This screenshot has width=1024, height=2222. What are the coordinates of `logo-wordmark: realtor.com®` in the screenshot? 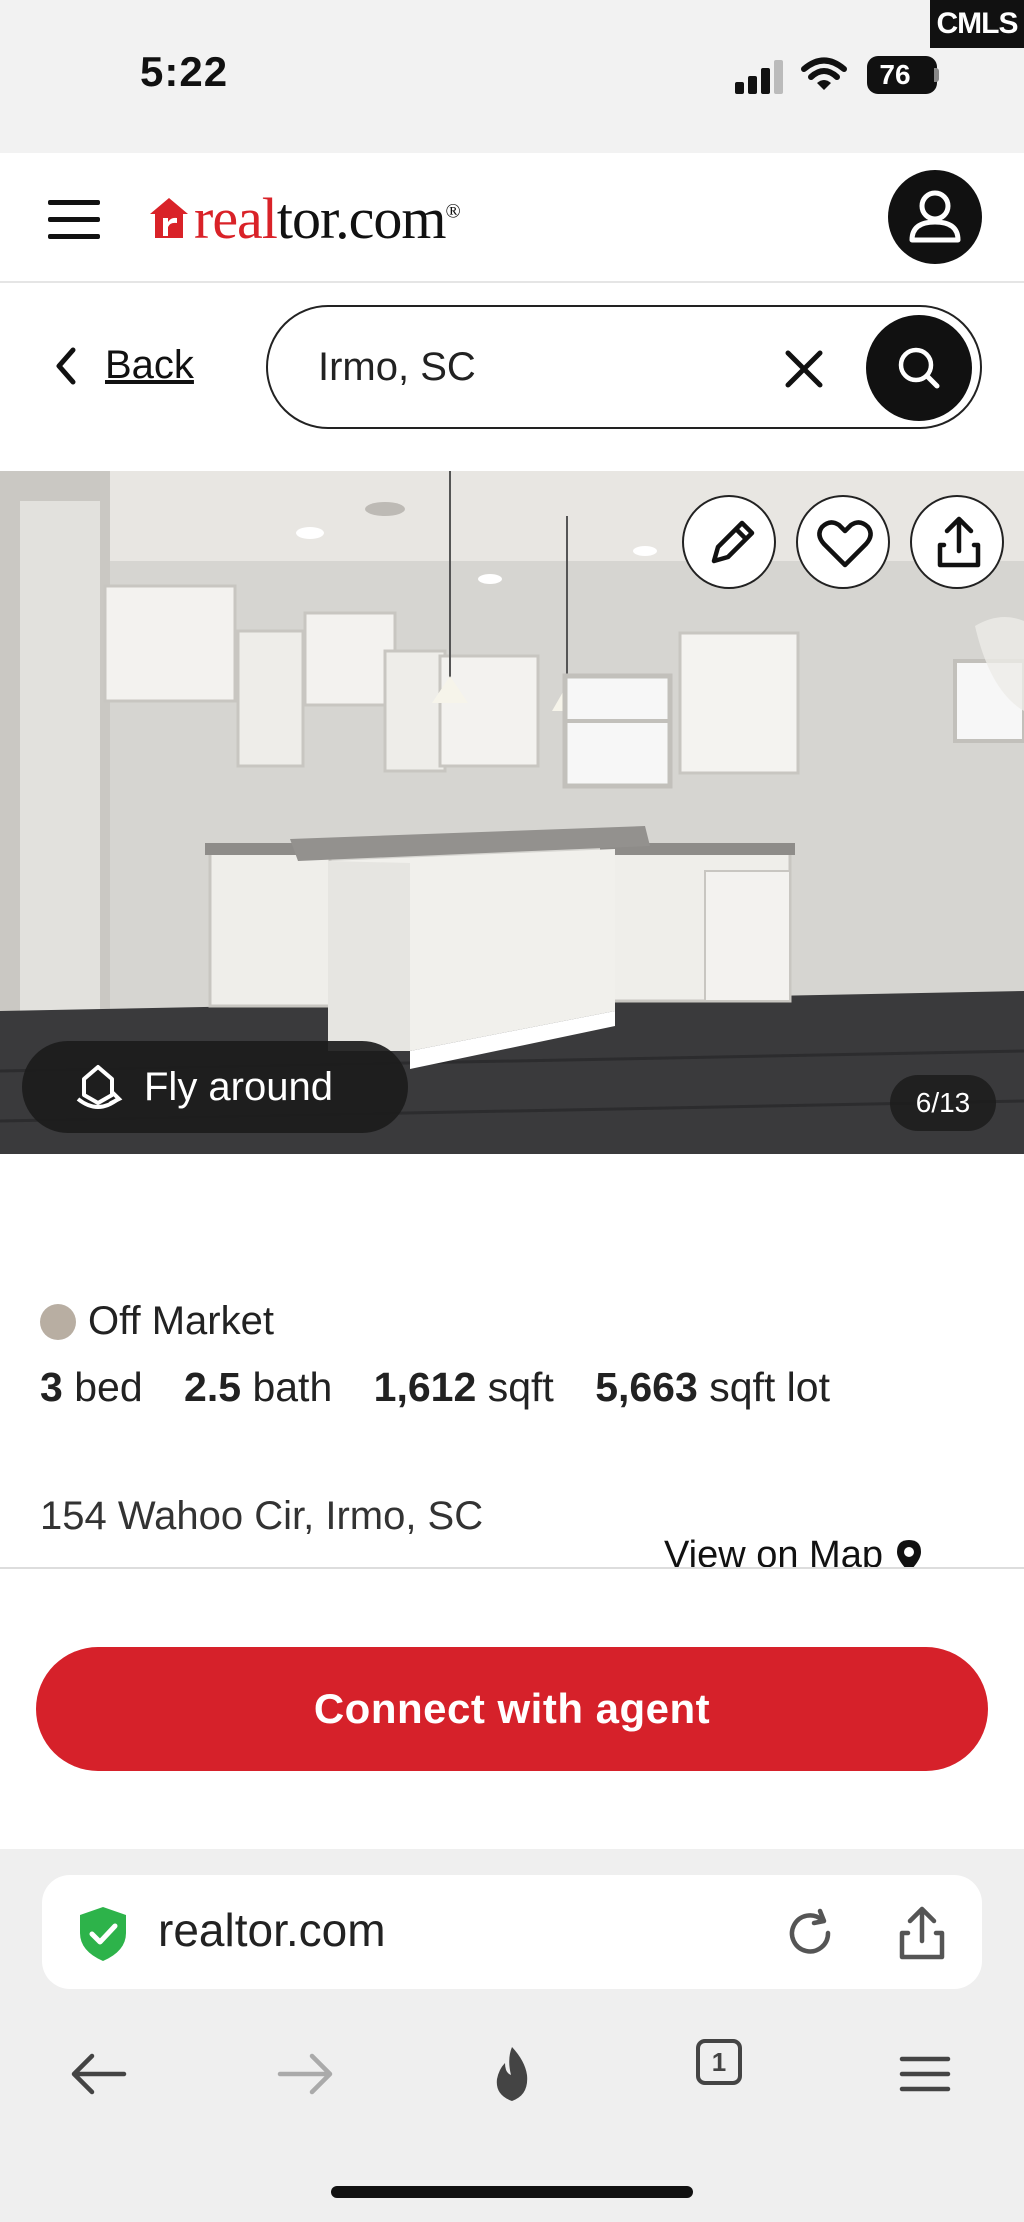 It's located at (327, 218).